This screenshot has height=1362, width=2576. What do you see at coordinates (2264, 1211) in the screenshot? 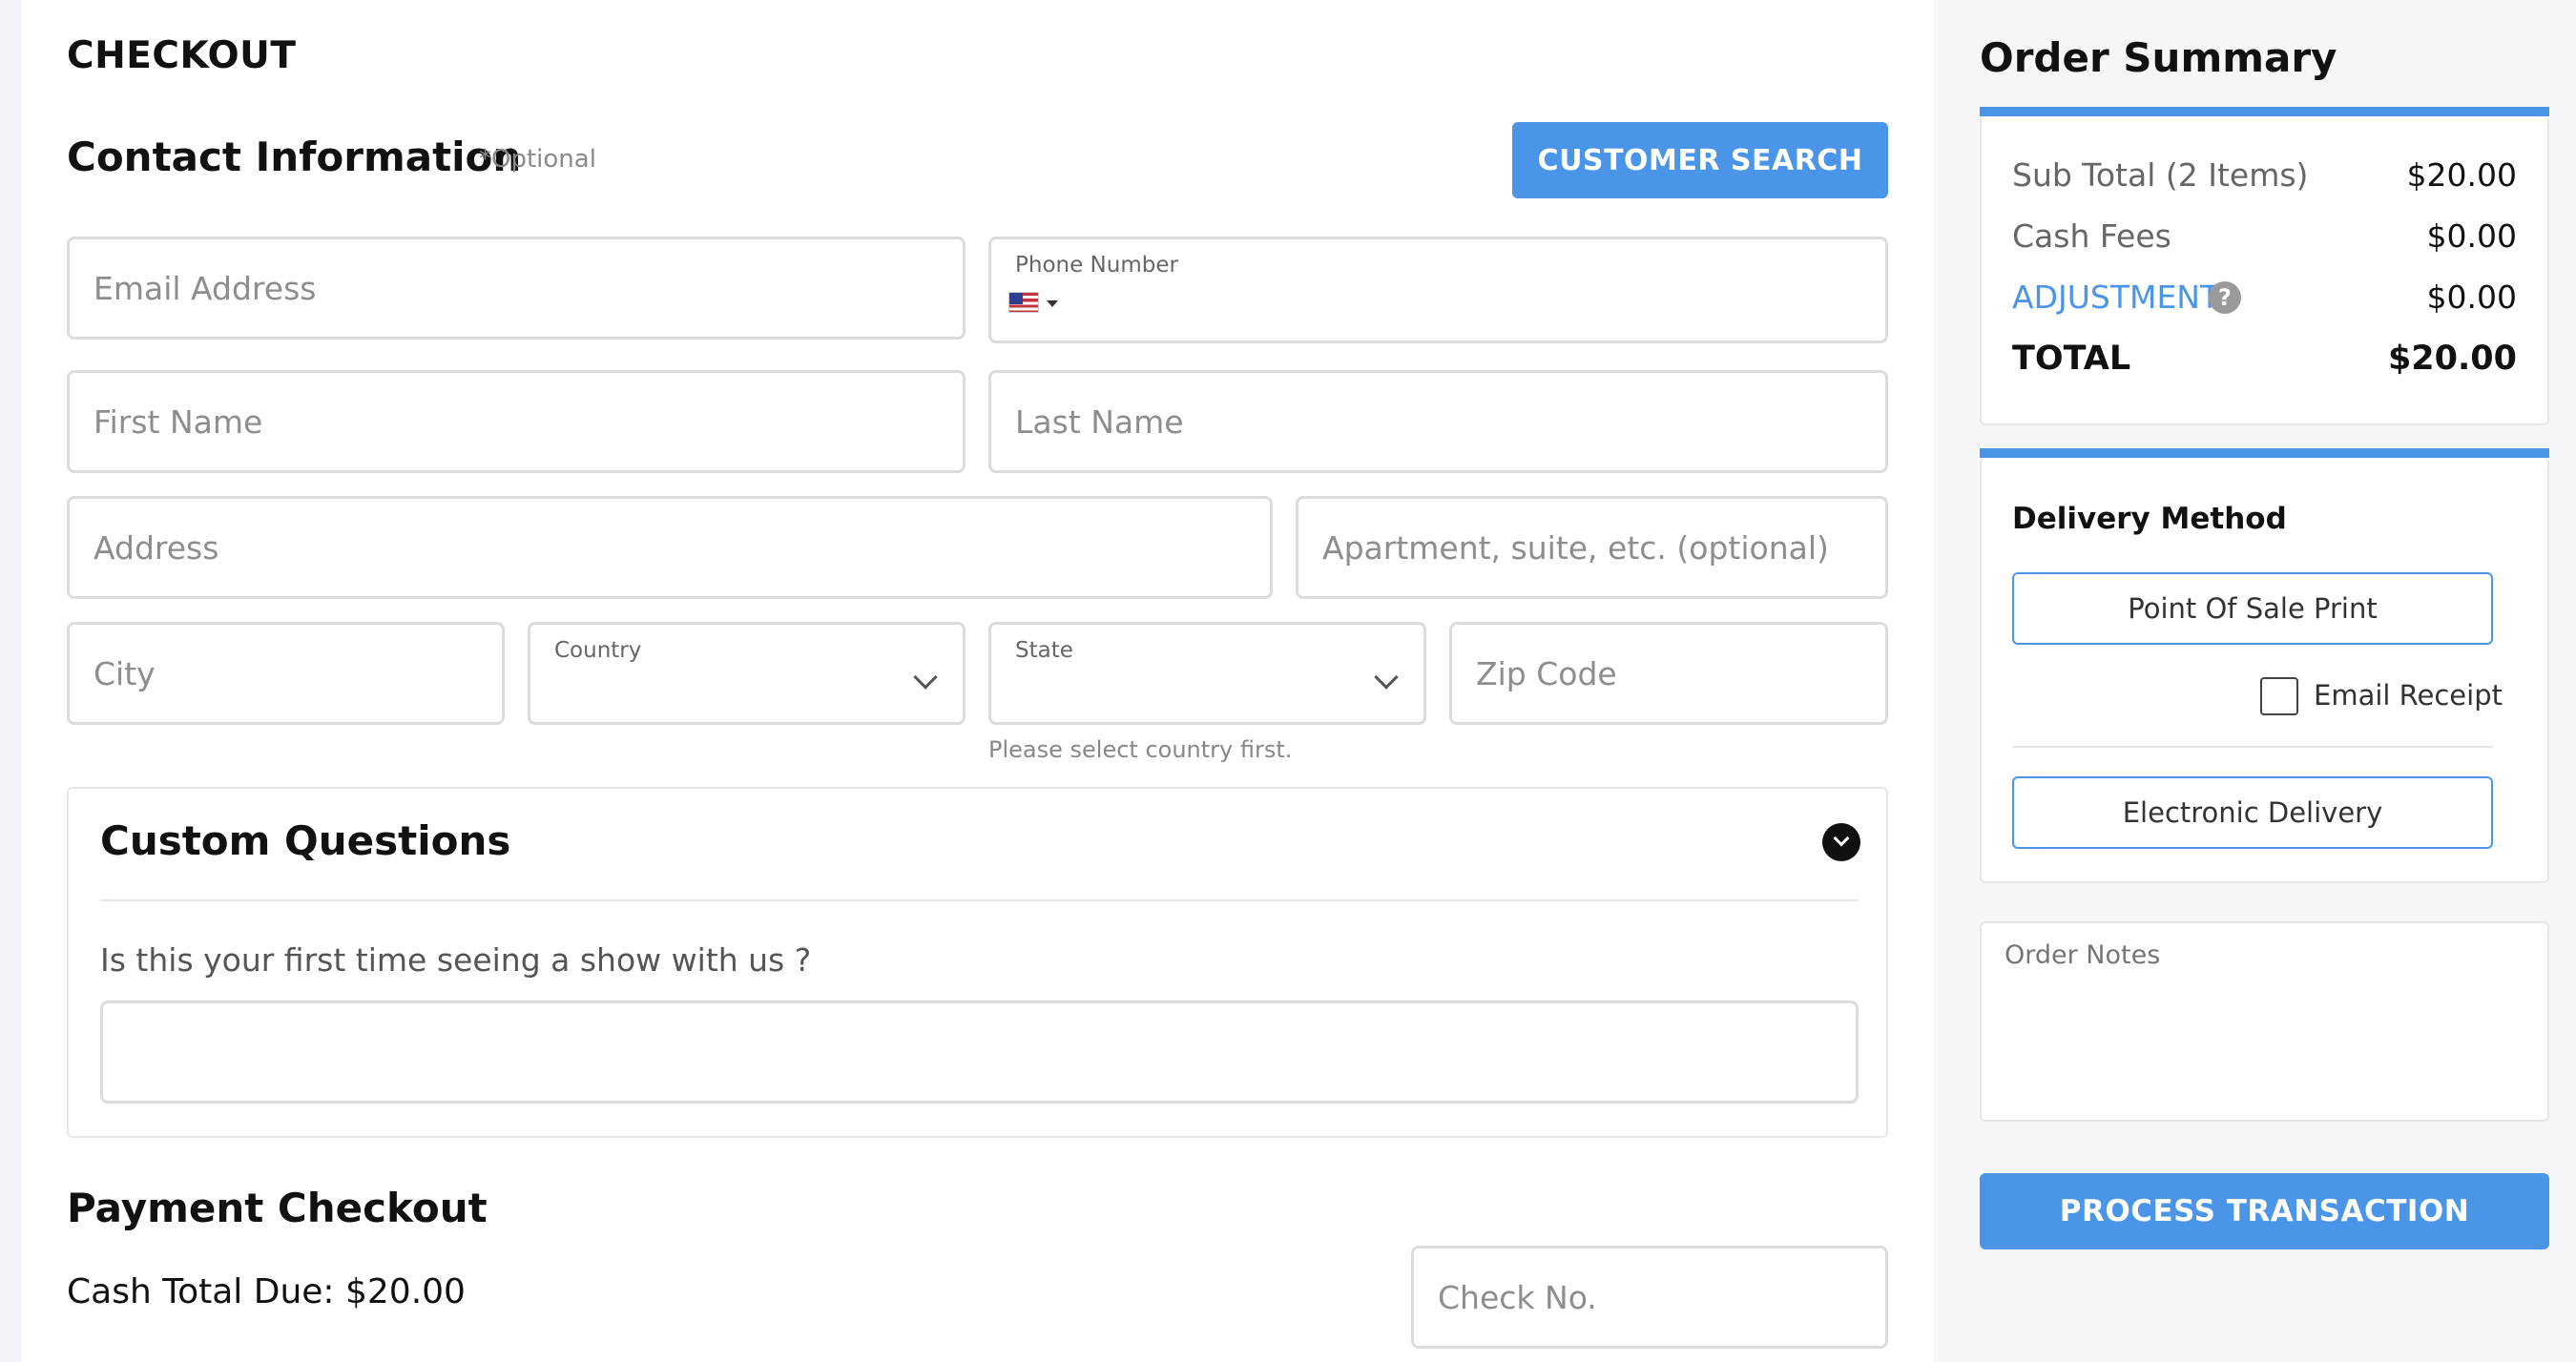
I see `process-transaction-button: PROCESS TRANSACTION` at bounding box center [2264, 1211].